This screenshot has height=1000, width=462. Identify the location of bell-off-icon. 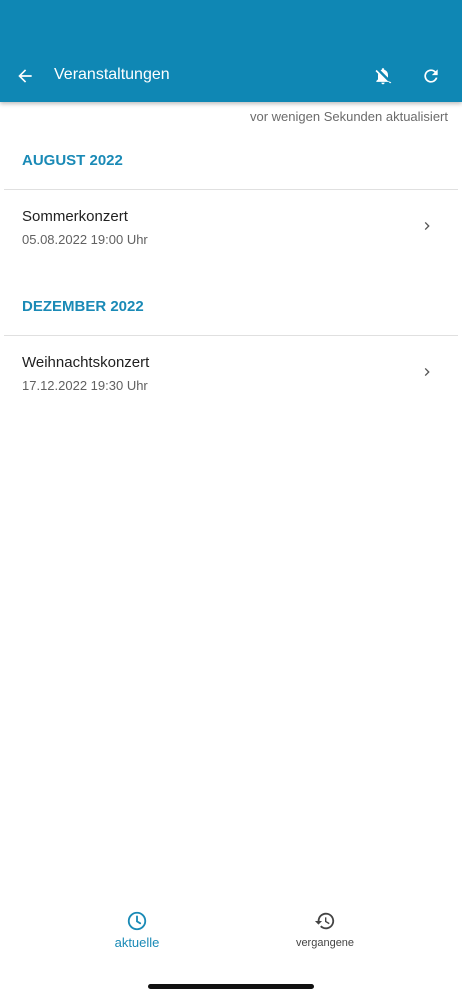
(383, 76).